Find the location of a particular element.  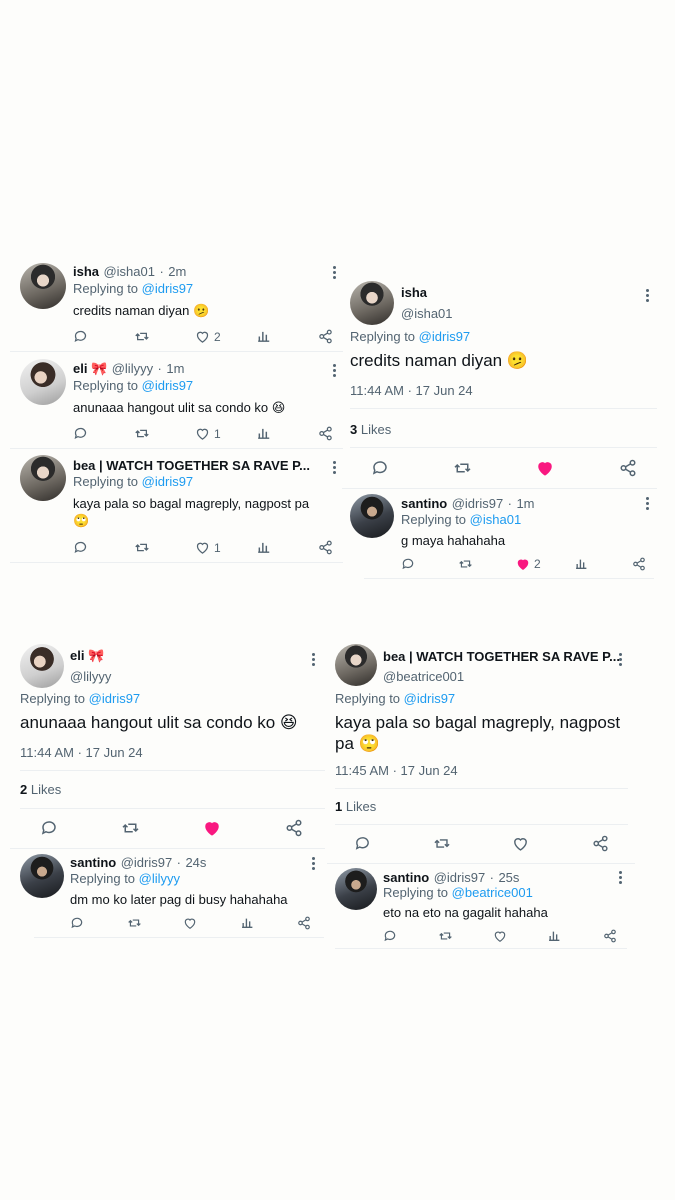

likes-stat: 2 Likes is located at coordinates (40, 789).